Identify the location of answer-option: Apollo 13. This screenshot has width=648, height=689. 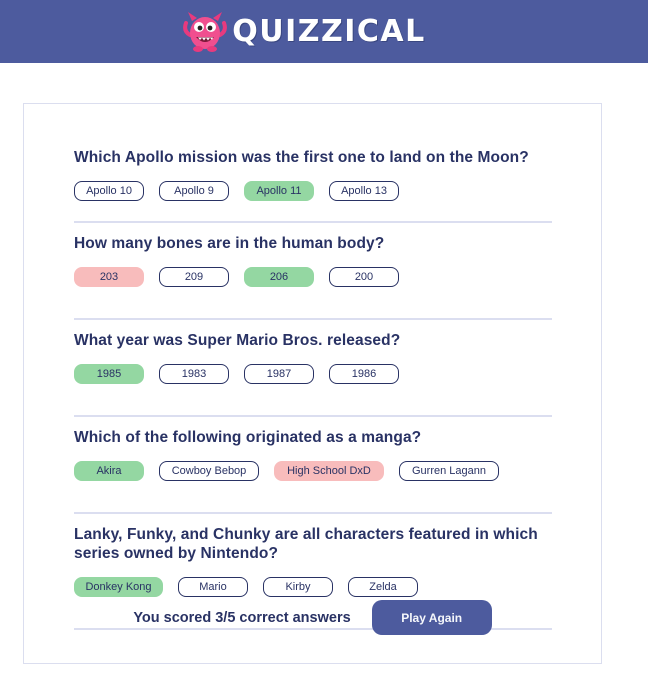
(364, 191).